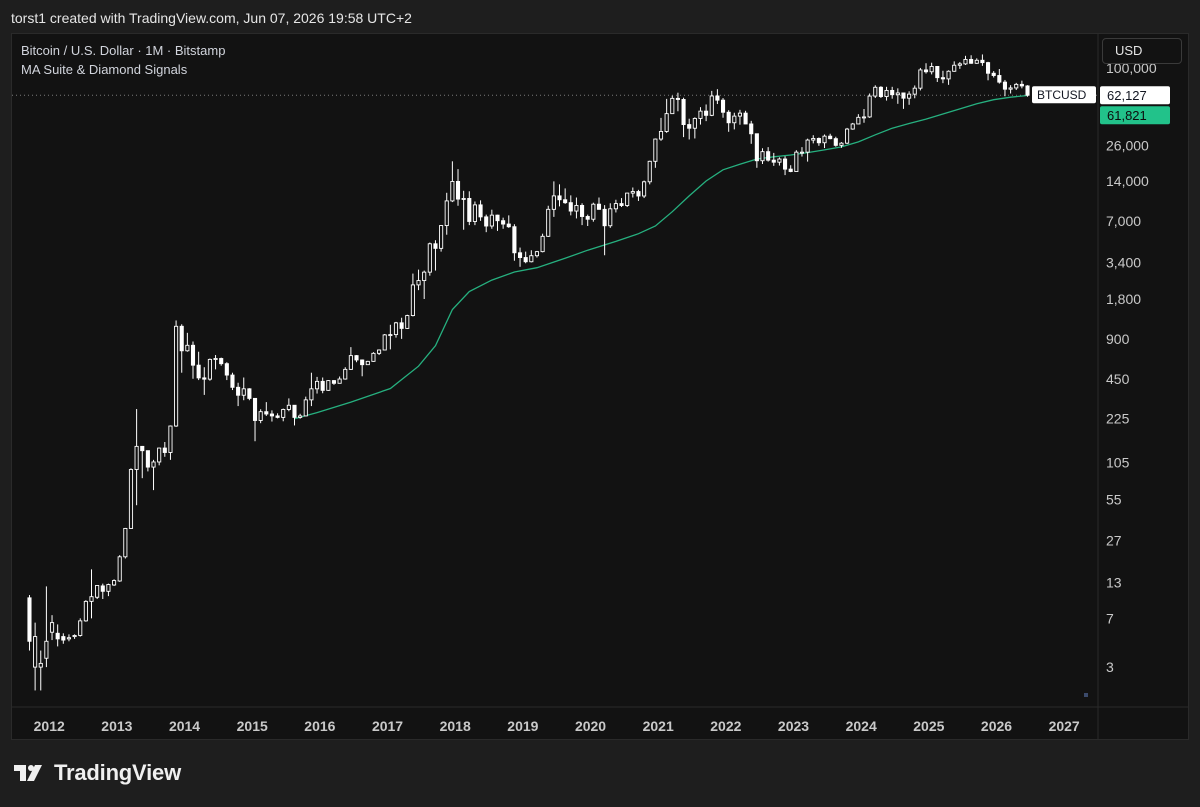 Image resolution: width=1200 pixels, height=807 pixels. What do you see at coordinates (123, 50) in the screenshot?
I see `symbol-title: Bitcoin / U.S. Dollar · 1M · Bitstamp` at bounding box center [123, 50].